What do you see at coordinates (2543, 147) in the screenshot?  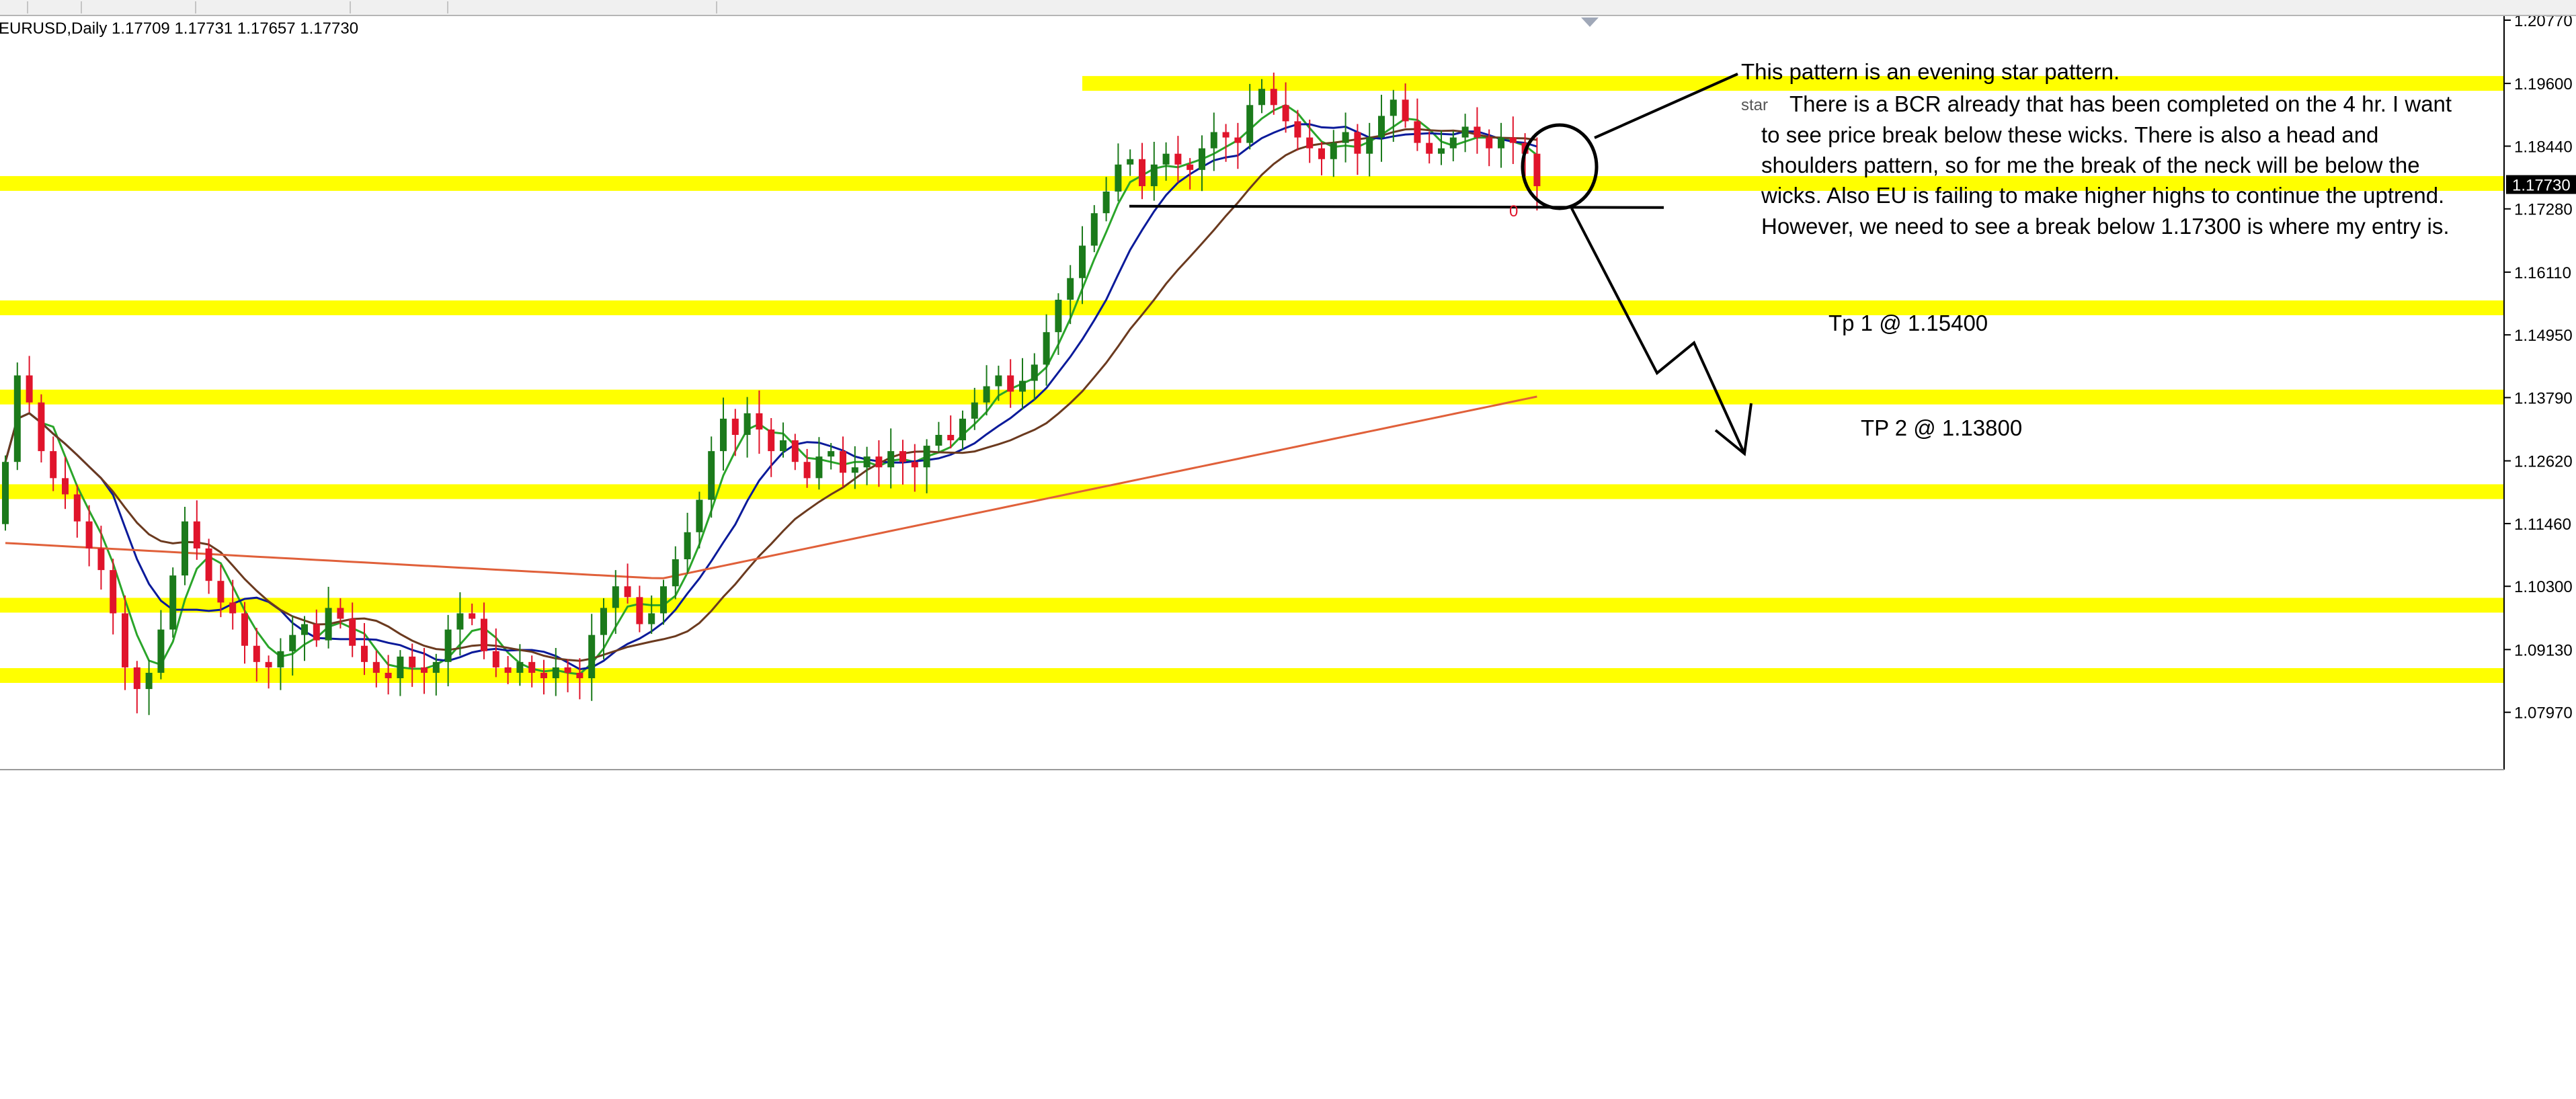 I see `price-tick-label: 1.18440` at bounding box center [2543, 147].